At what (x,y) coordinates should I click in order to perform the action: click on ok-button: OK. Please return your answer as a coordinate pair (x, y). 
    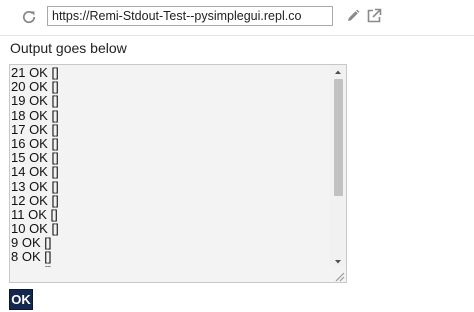
    Looking at the image, I should click on (21, 299).